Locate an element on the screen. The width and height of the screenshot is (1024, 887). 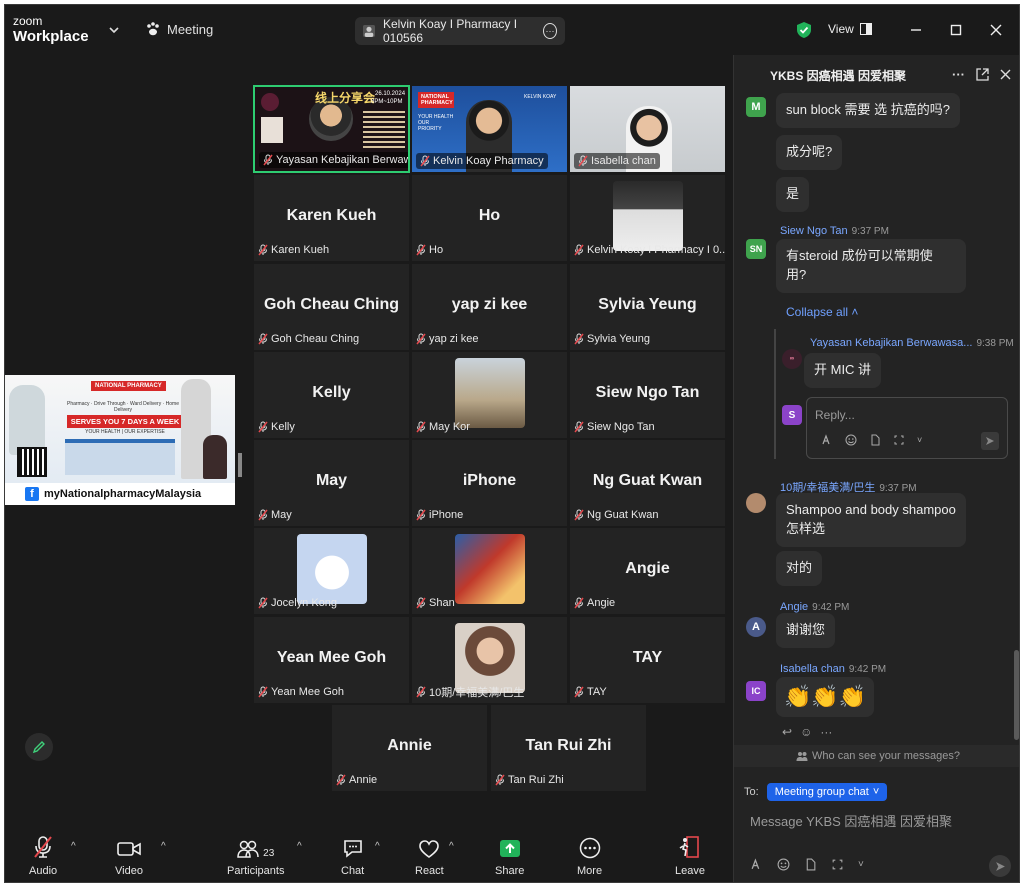
annotate-button is located at coordinates (39, 747).